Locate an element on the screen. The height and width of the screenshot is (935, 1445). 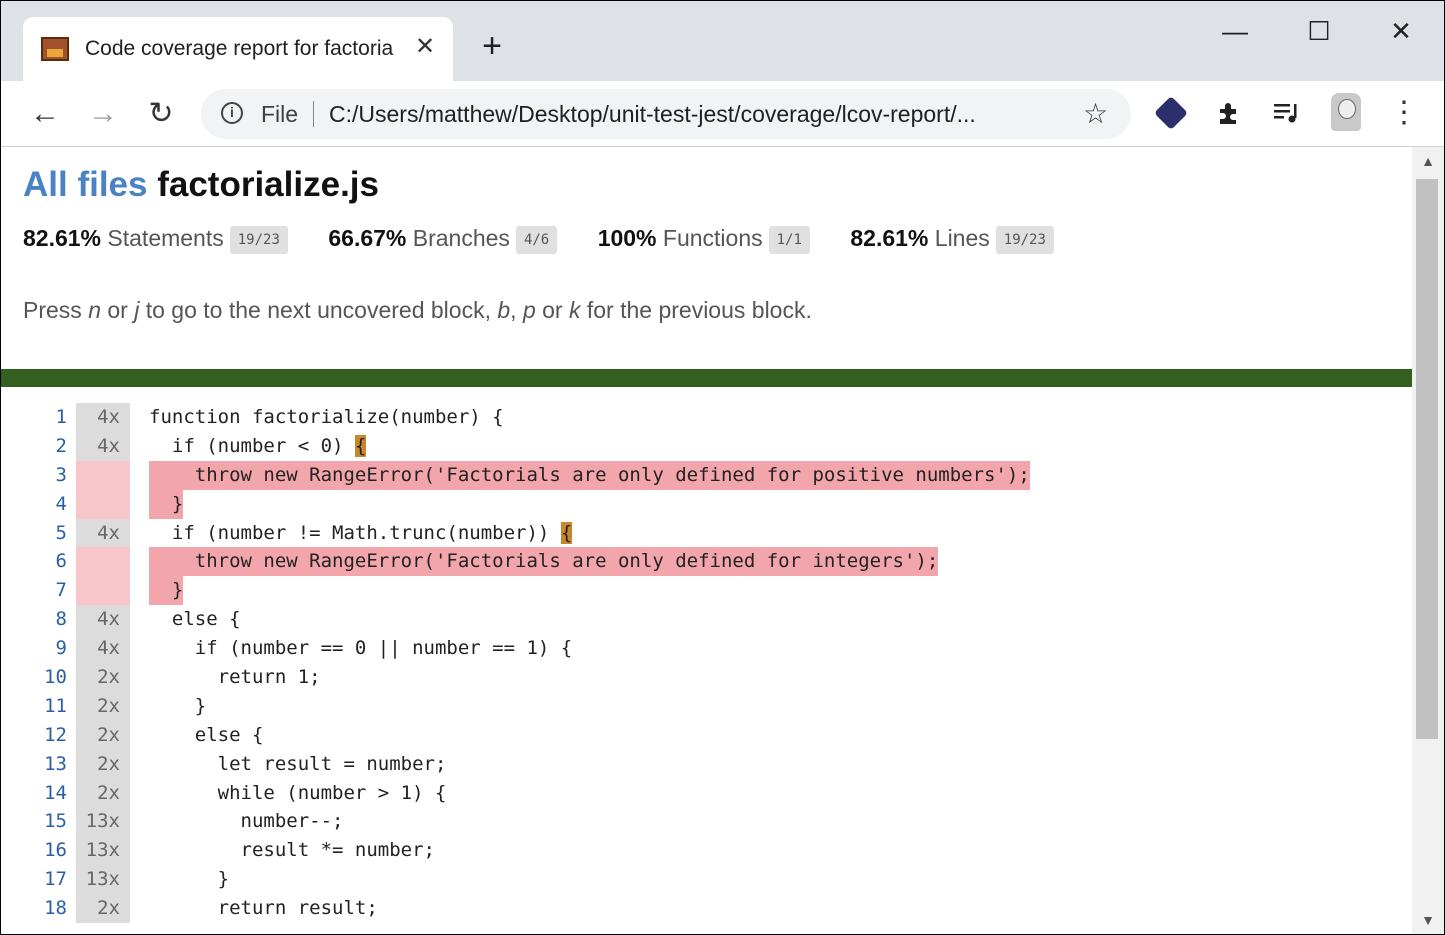
line-number: 9 is located at coordinates (34, 648).